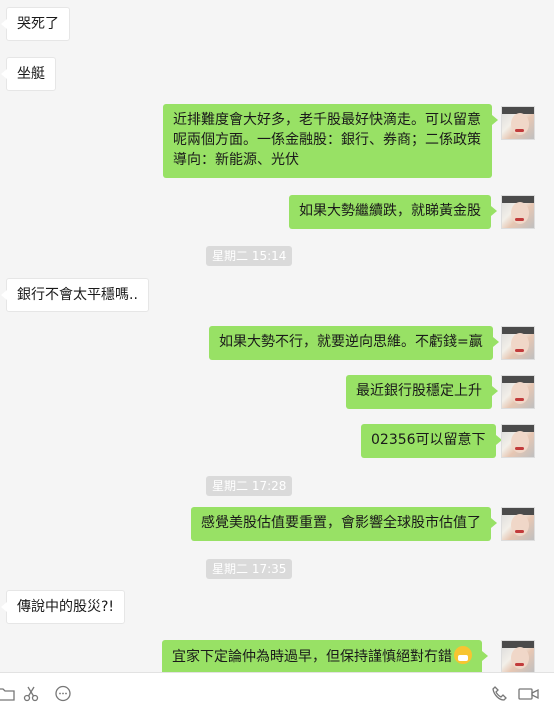 This screenshot has width=554, height=712. Describe the element at coordinates (28, 74) in the screenshot. I see `message-bubble-received: 坐艇` at that location.